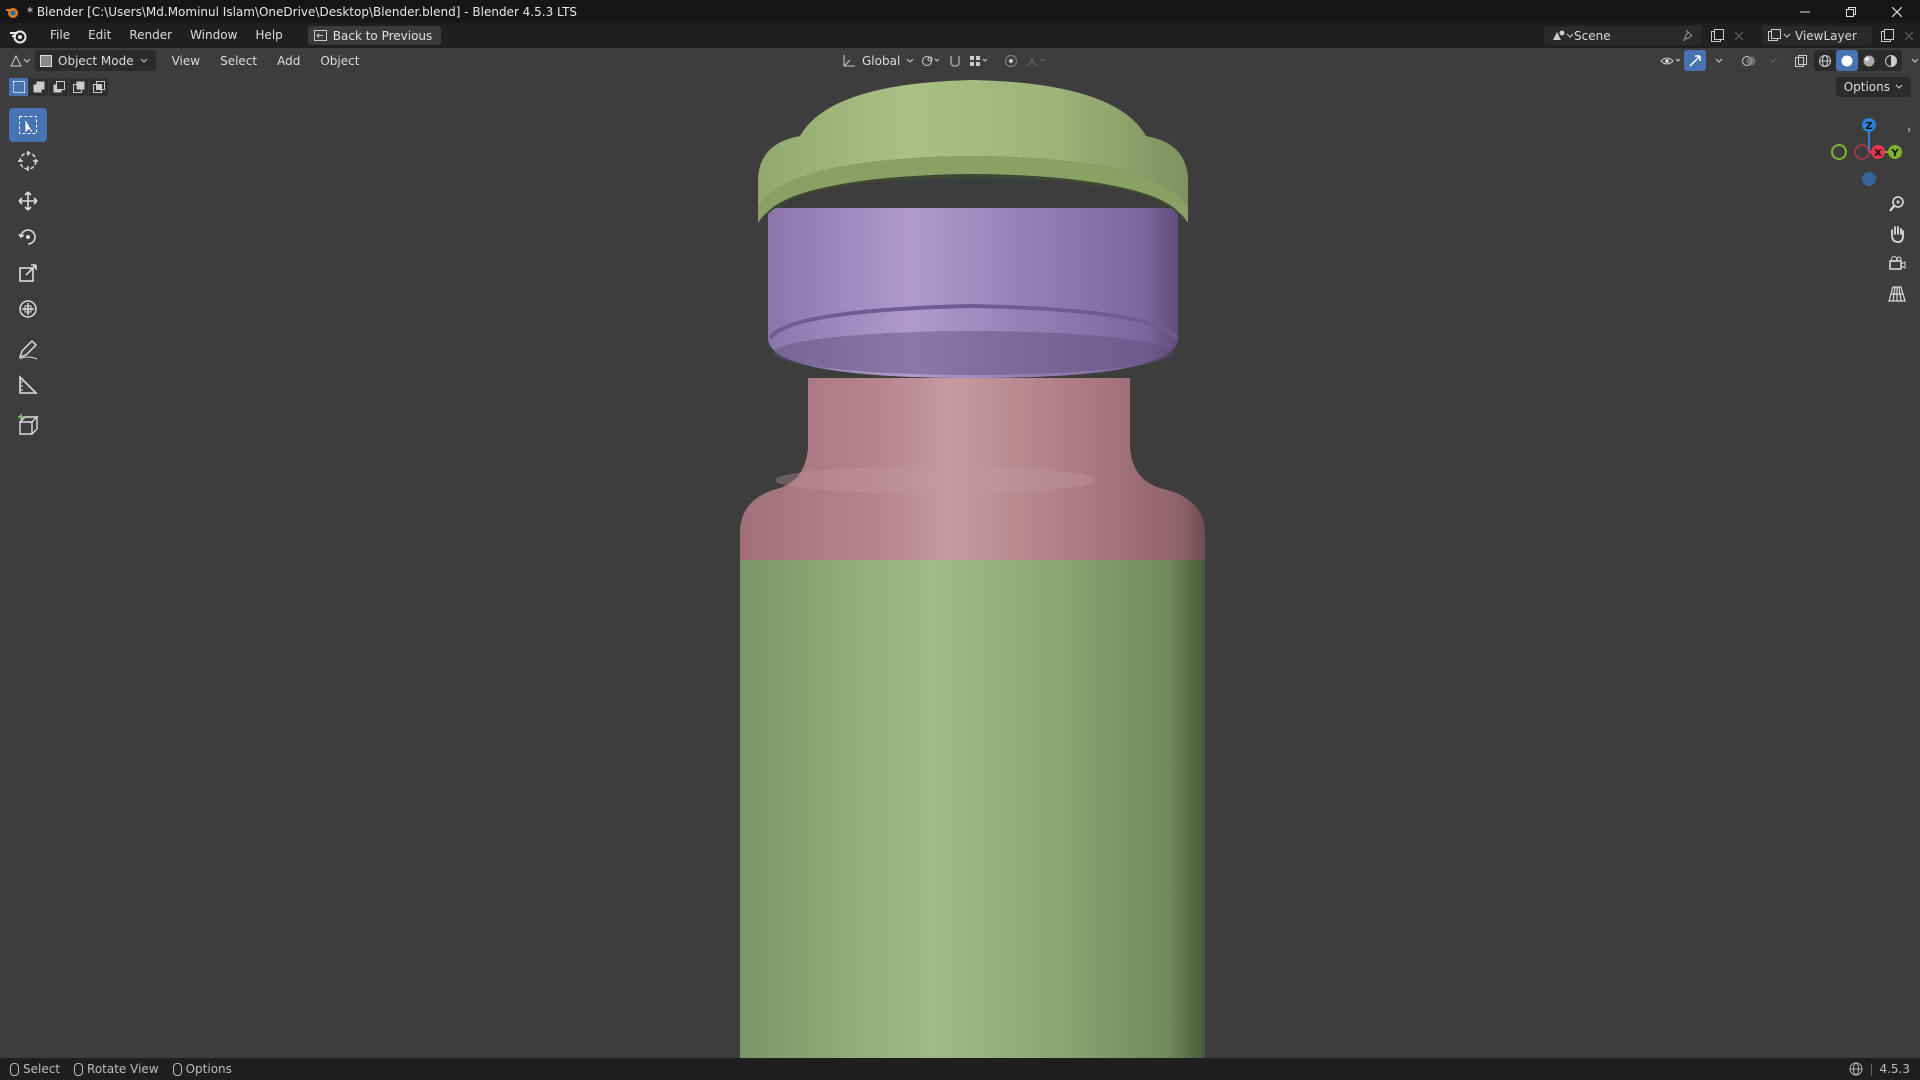 This screenshot has width=1920, height=1080. What do you see at coordinates (1909, 35) in the screenshot?
I see `delete-view-layer-button` at bounding box center [1909, 35].